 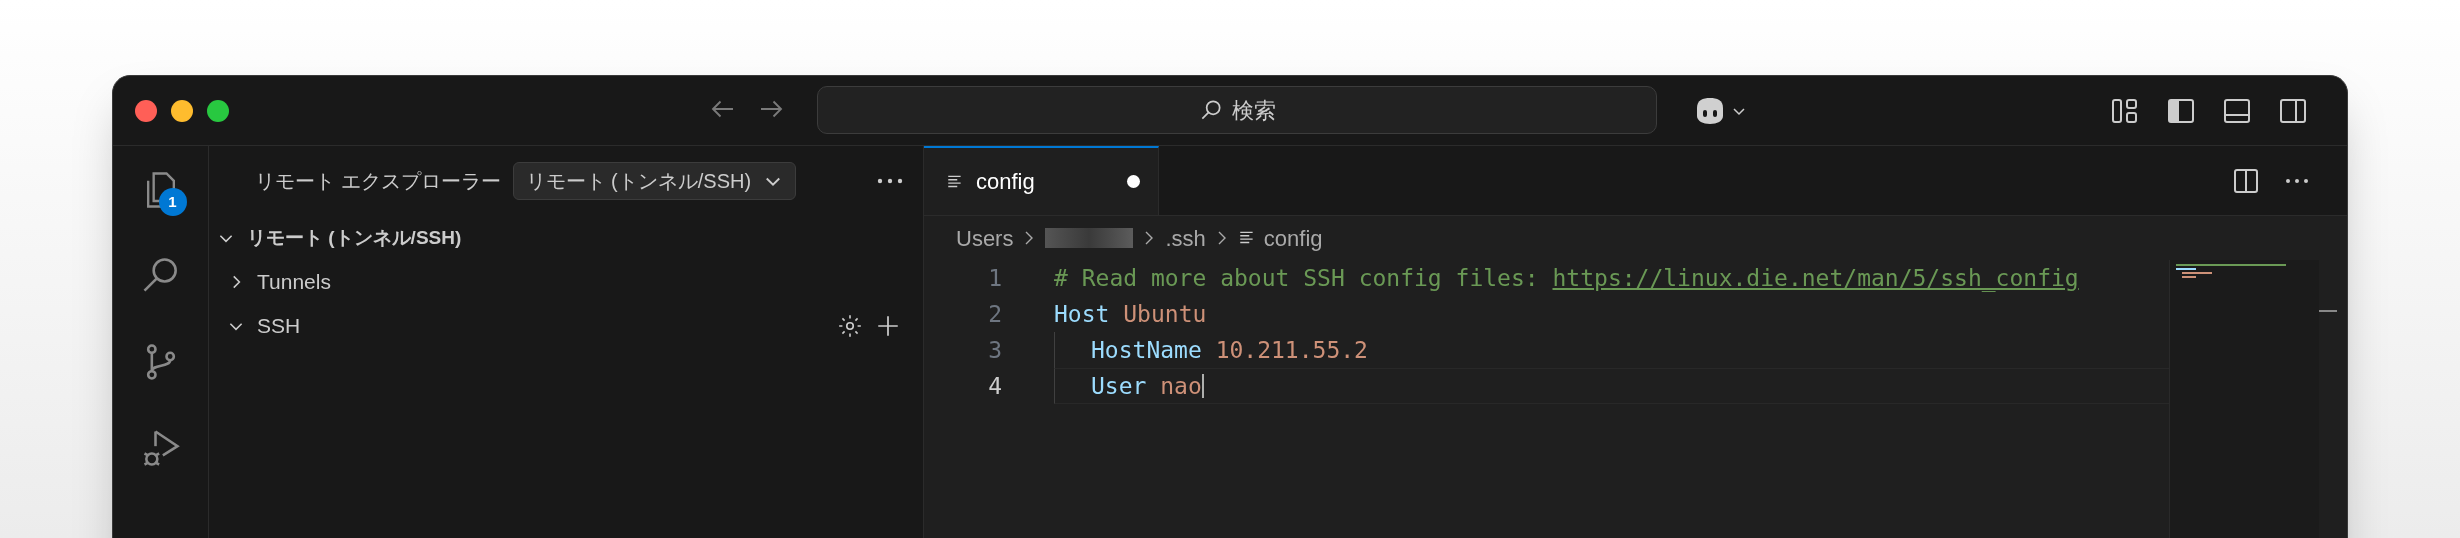 I want to click on activity-button: 1, so click(x=160, y=190).